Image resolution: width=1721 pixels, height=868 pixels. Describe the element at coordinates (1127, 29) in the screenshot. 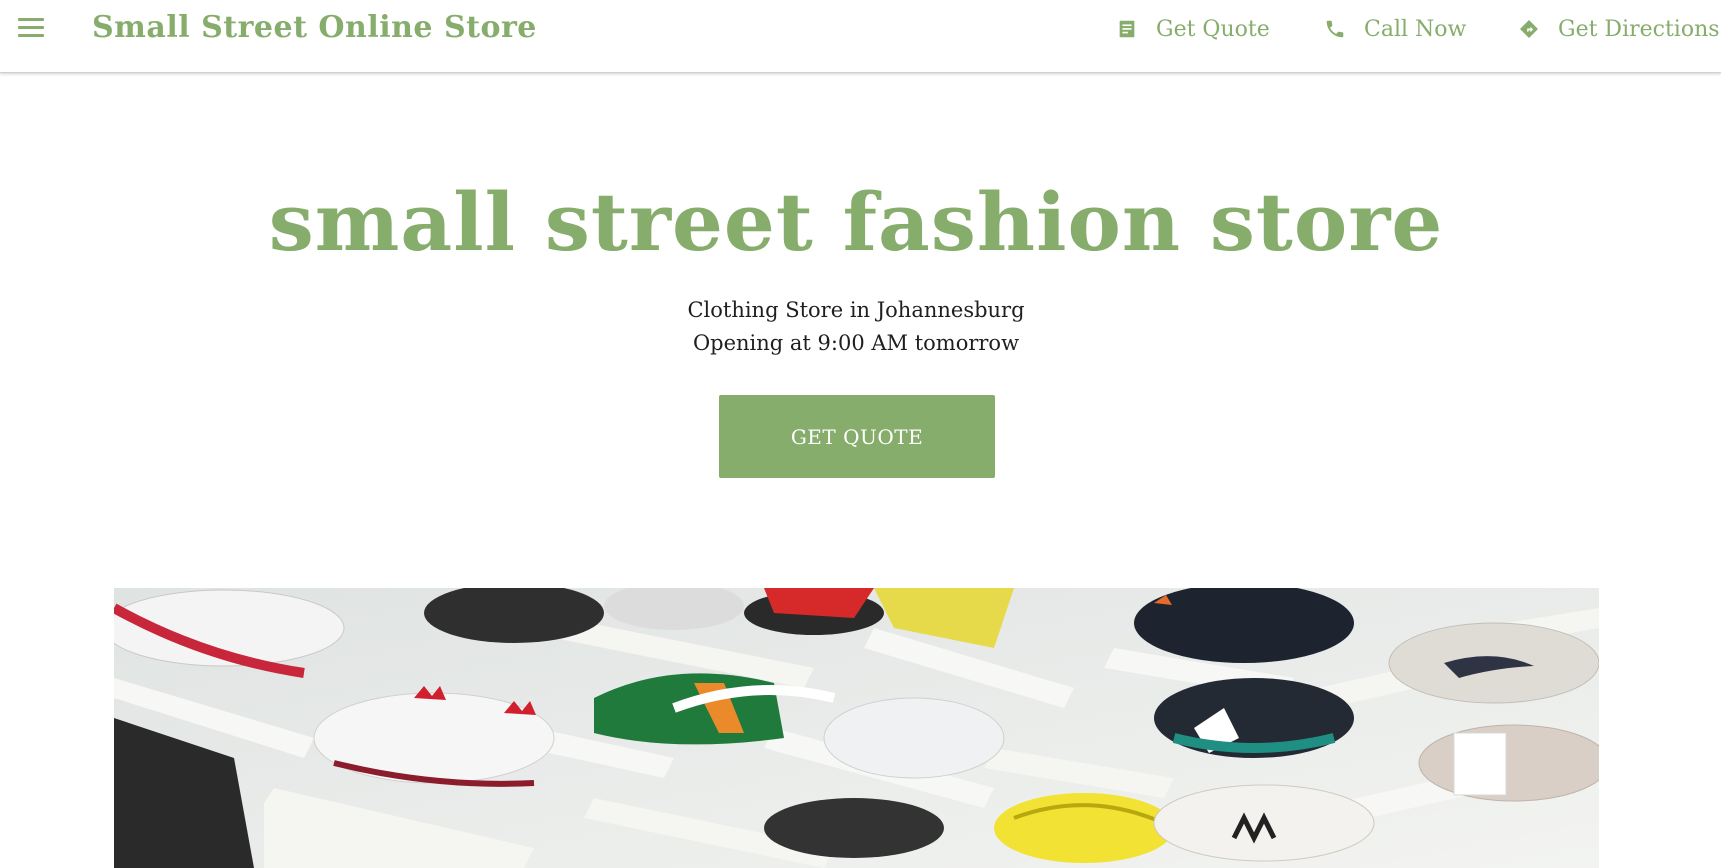

I see `document-icon` at that location.